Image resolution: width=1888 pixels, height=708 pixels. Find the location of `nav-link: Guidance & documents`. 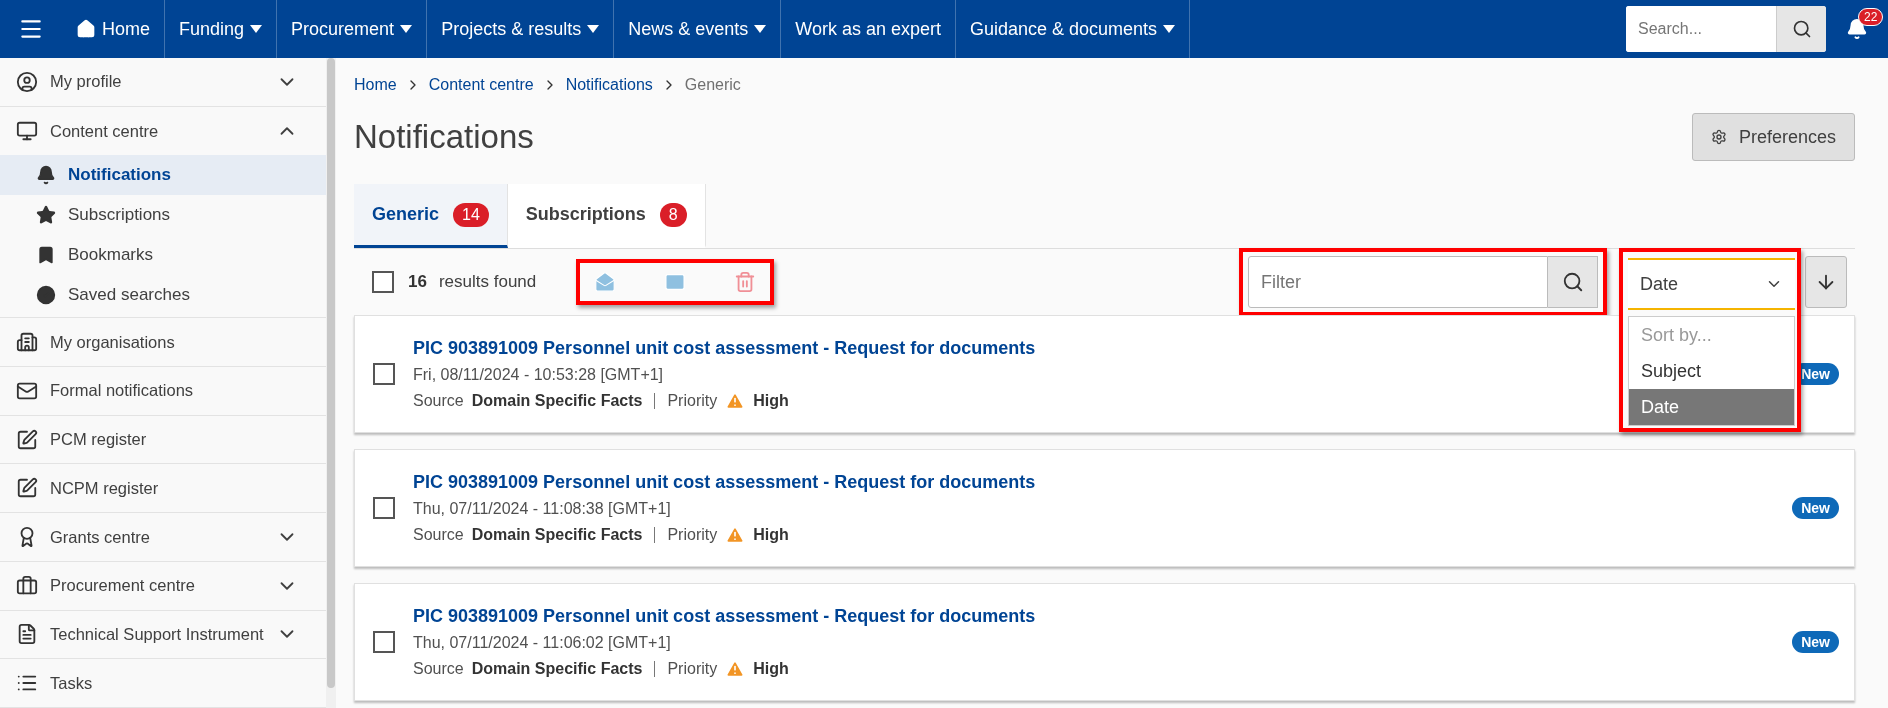

nav-link: Guidance & documents is located at coordinates (1073, 29).